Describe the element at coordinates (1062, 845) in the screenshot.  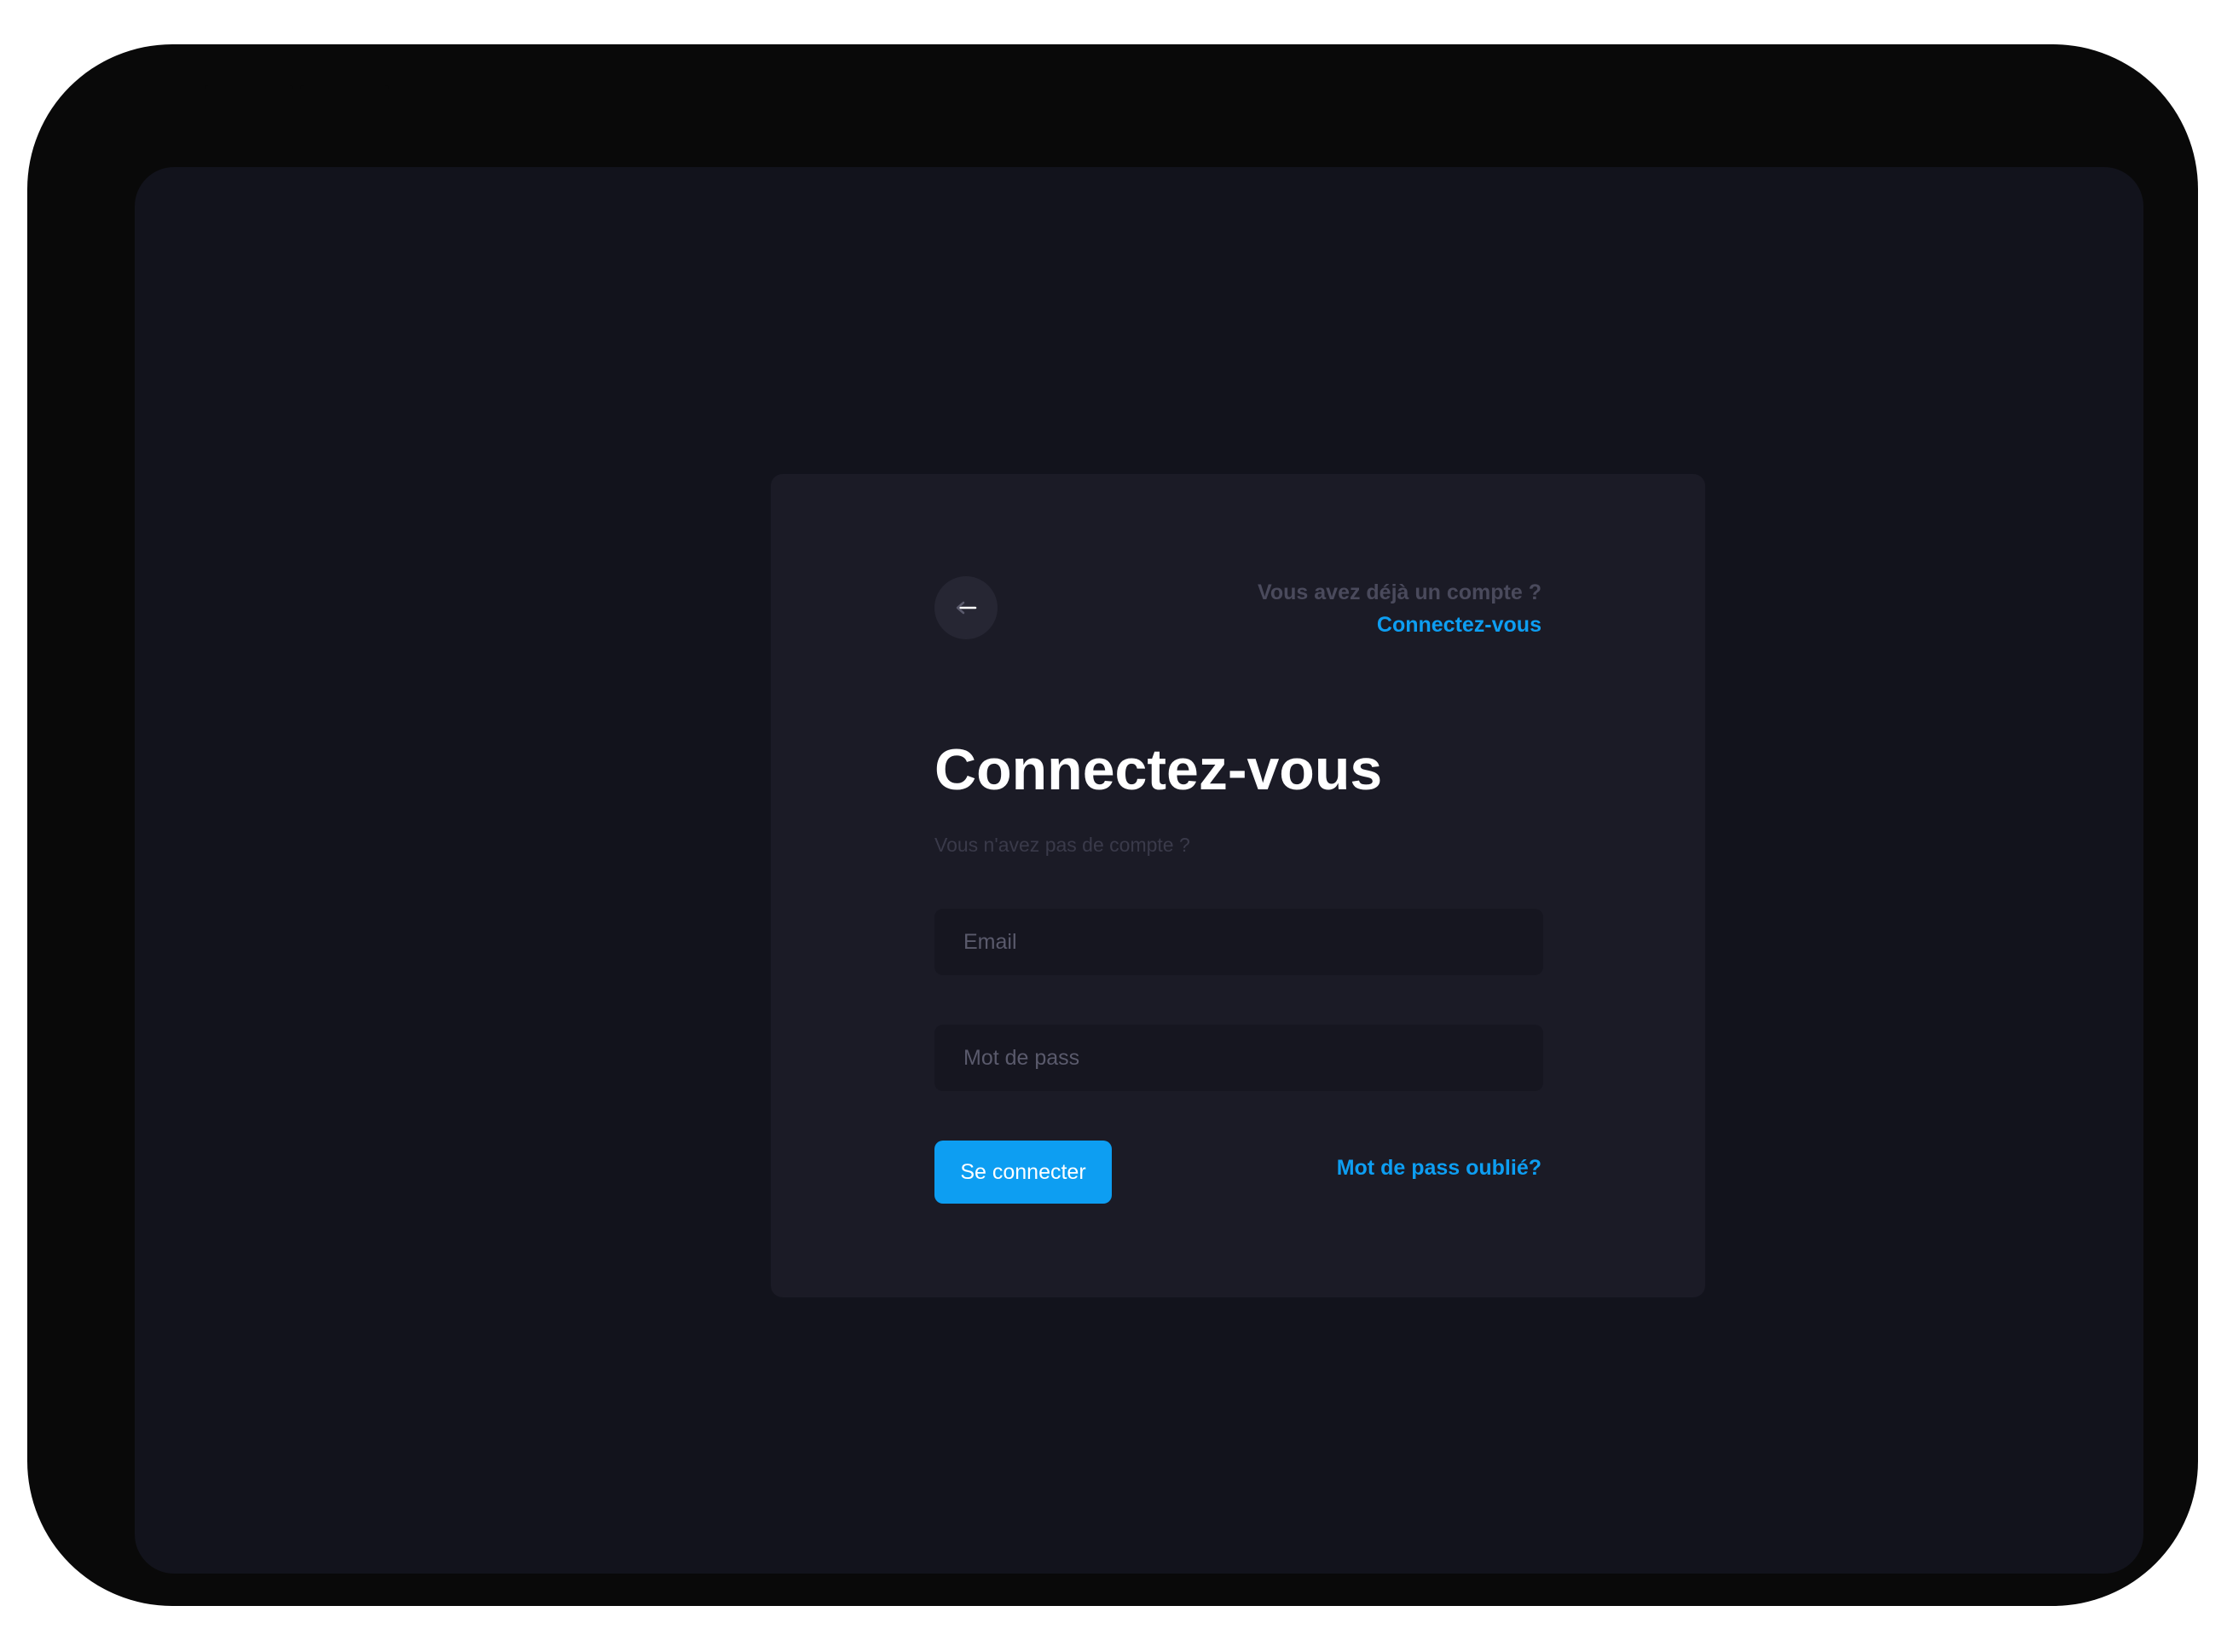
I see `no-account-text: Vous n'avez pas de compte ?` at that location.